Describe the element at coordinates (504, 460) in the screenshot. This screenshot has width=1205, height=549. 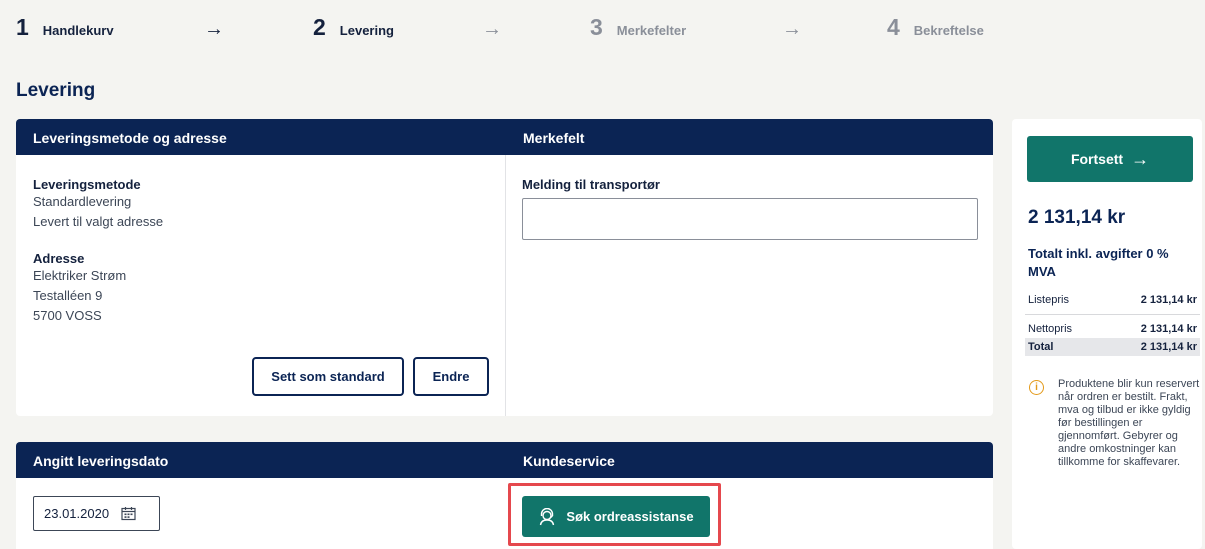
I see `delivery-date-card-header: Angitt leveringsdato Kundeservice` at that location.